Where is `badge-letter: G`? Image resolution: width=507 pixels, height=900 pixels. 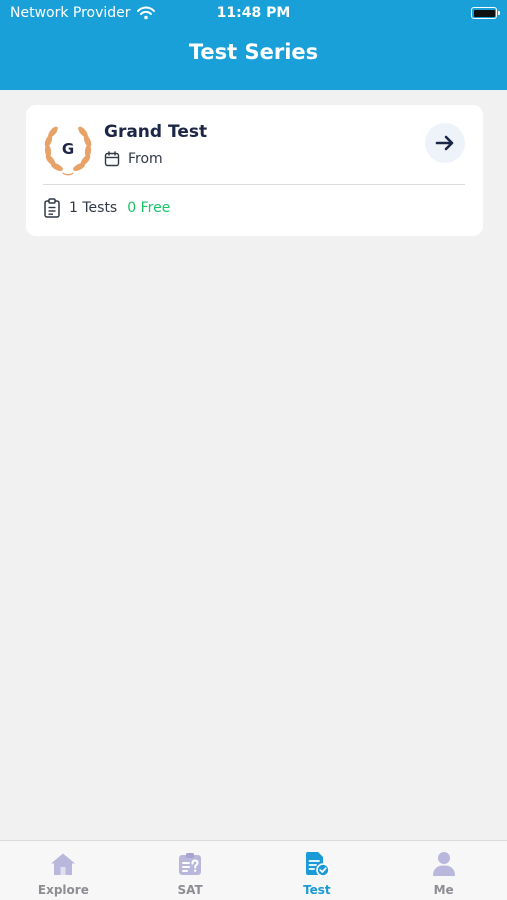
badge-letter: G is located at coordinates (68, 149).